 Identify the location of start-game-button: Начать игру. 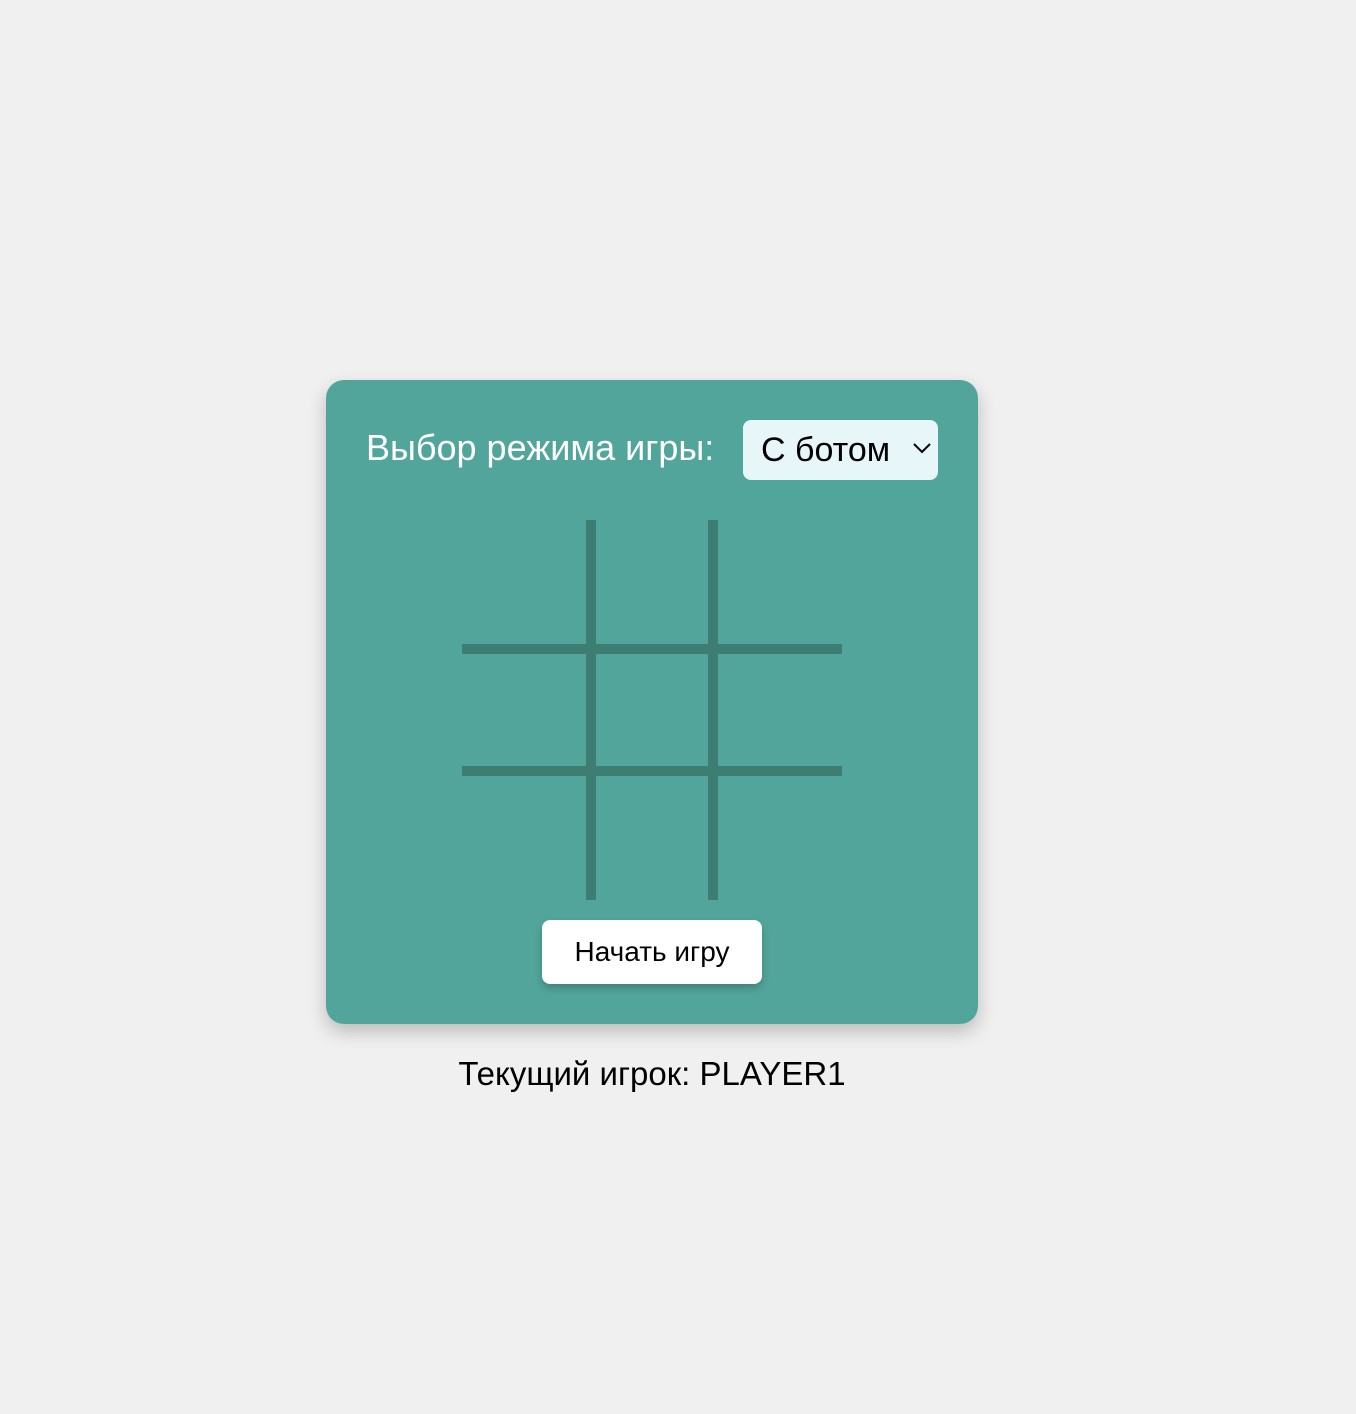
(652, 952).